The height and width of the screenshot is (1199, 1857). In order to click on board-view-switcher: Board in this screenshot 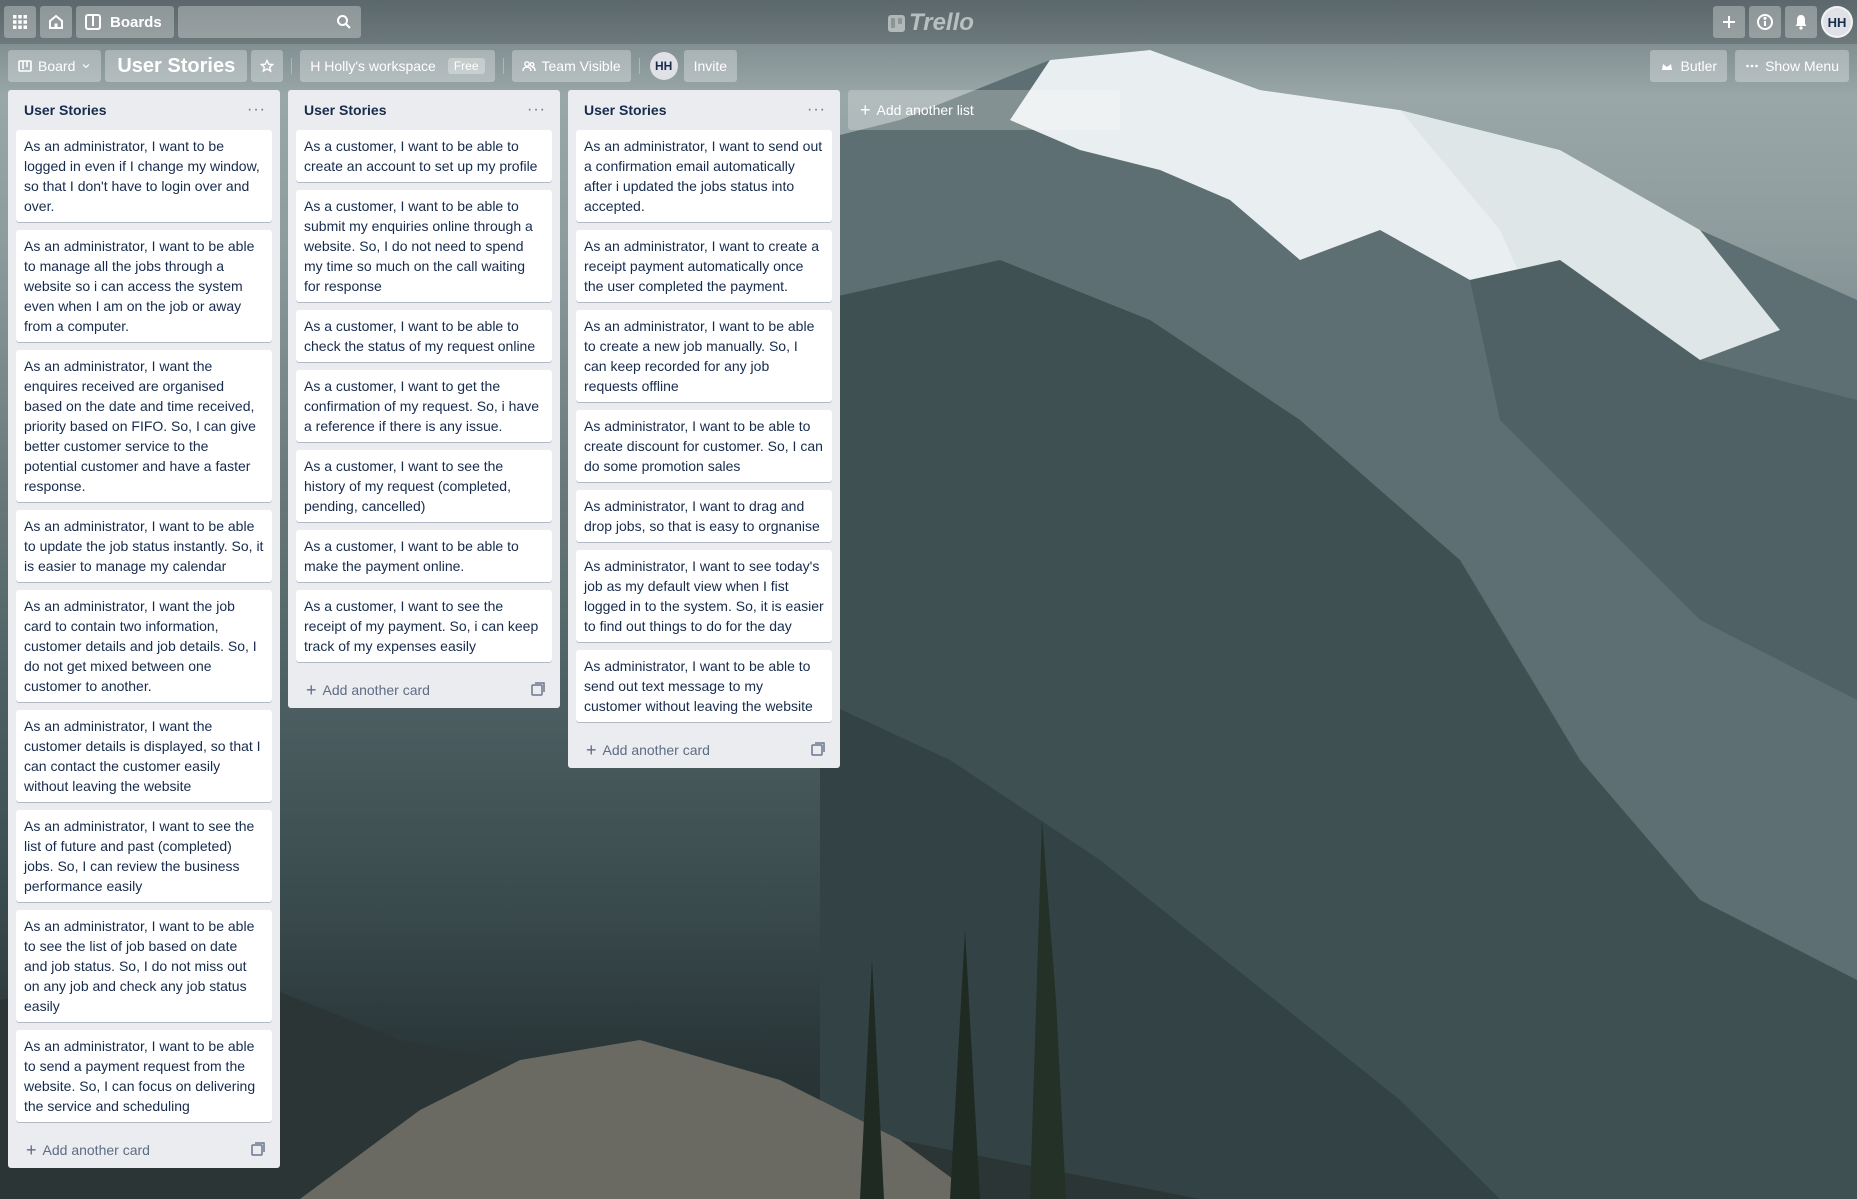, I will do `click(55, 66)`.